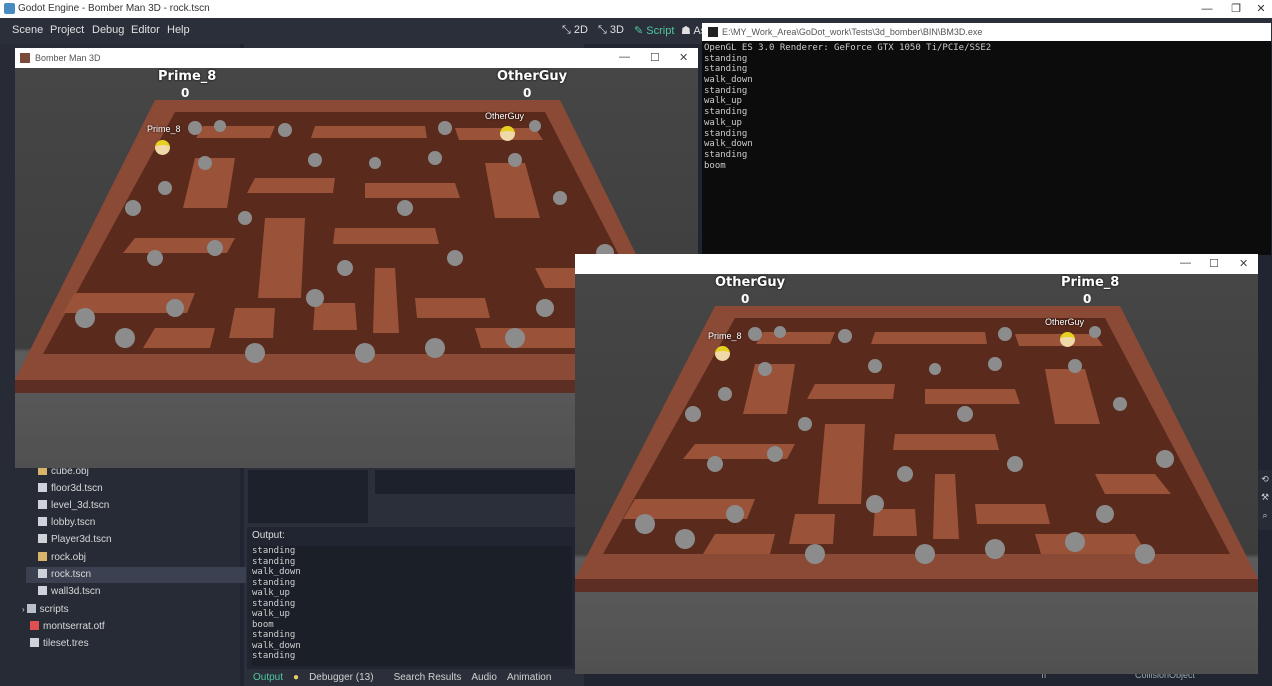  What do you see at coordinates (136, 575) in the screenshot?
I see `file-item-selected: rock.tscn` at bounding box center [136, 575].